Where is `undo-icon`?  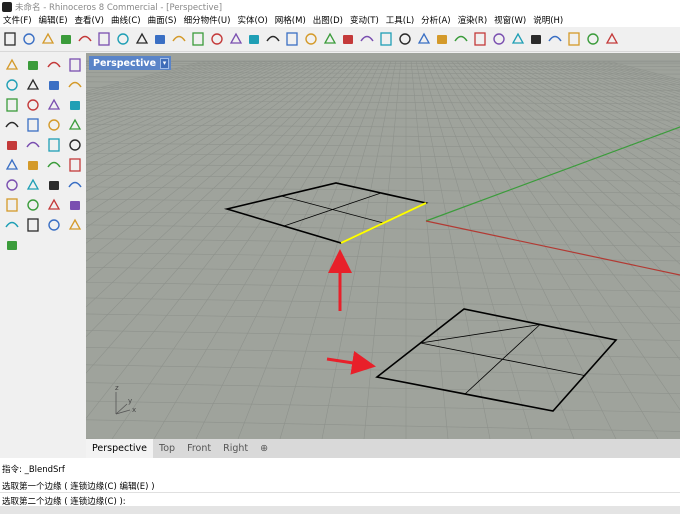
undo-icon is located at coordinates (160, 39).